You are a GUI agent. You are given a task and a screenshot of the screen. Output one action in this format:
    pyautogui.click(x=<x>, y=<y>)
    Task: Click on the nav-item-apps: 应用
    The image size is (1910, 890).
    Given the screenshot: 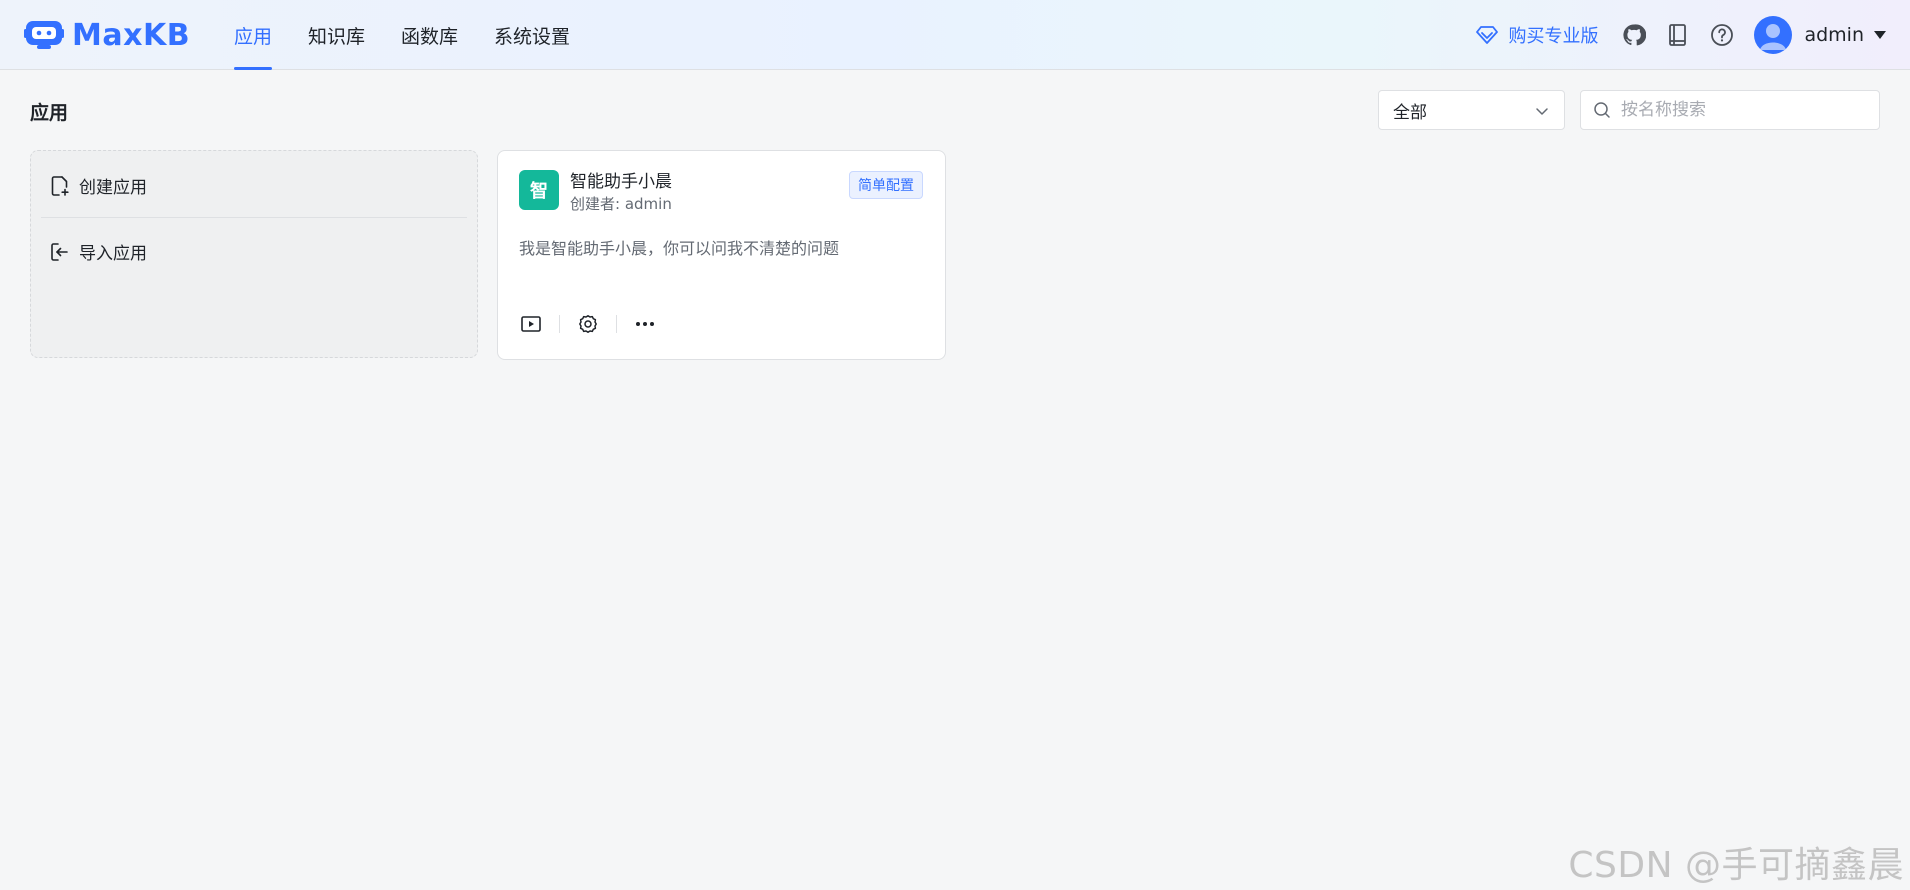 What is the action you would take?
    pyautogui.click(x=253, y=35)
    